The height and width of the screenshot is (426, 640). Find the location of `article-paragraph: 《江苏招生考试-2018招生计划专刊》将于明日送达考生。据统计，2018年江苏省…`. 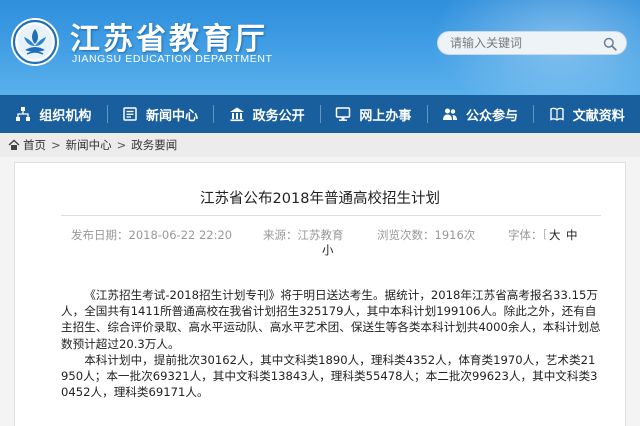

article-paragraph: 《江苏招生考试-2018招生计划专刊》将于明日送达考生。据统计，2018年江苏省… is located at coordinates (331, 319).